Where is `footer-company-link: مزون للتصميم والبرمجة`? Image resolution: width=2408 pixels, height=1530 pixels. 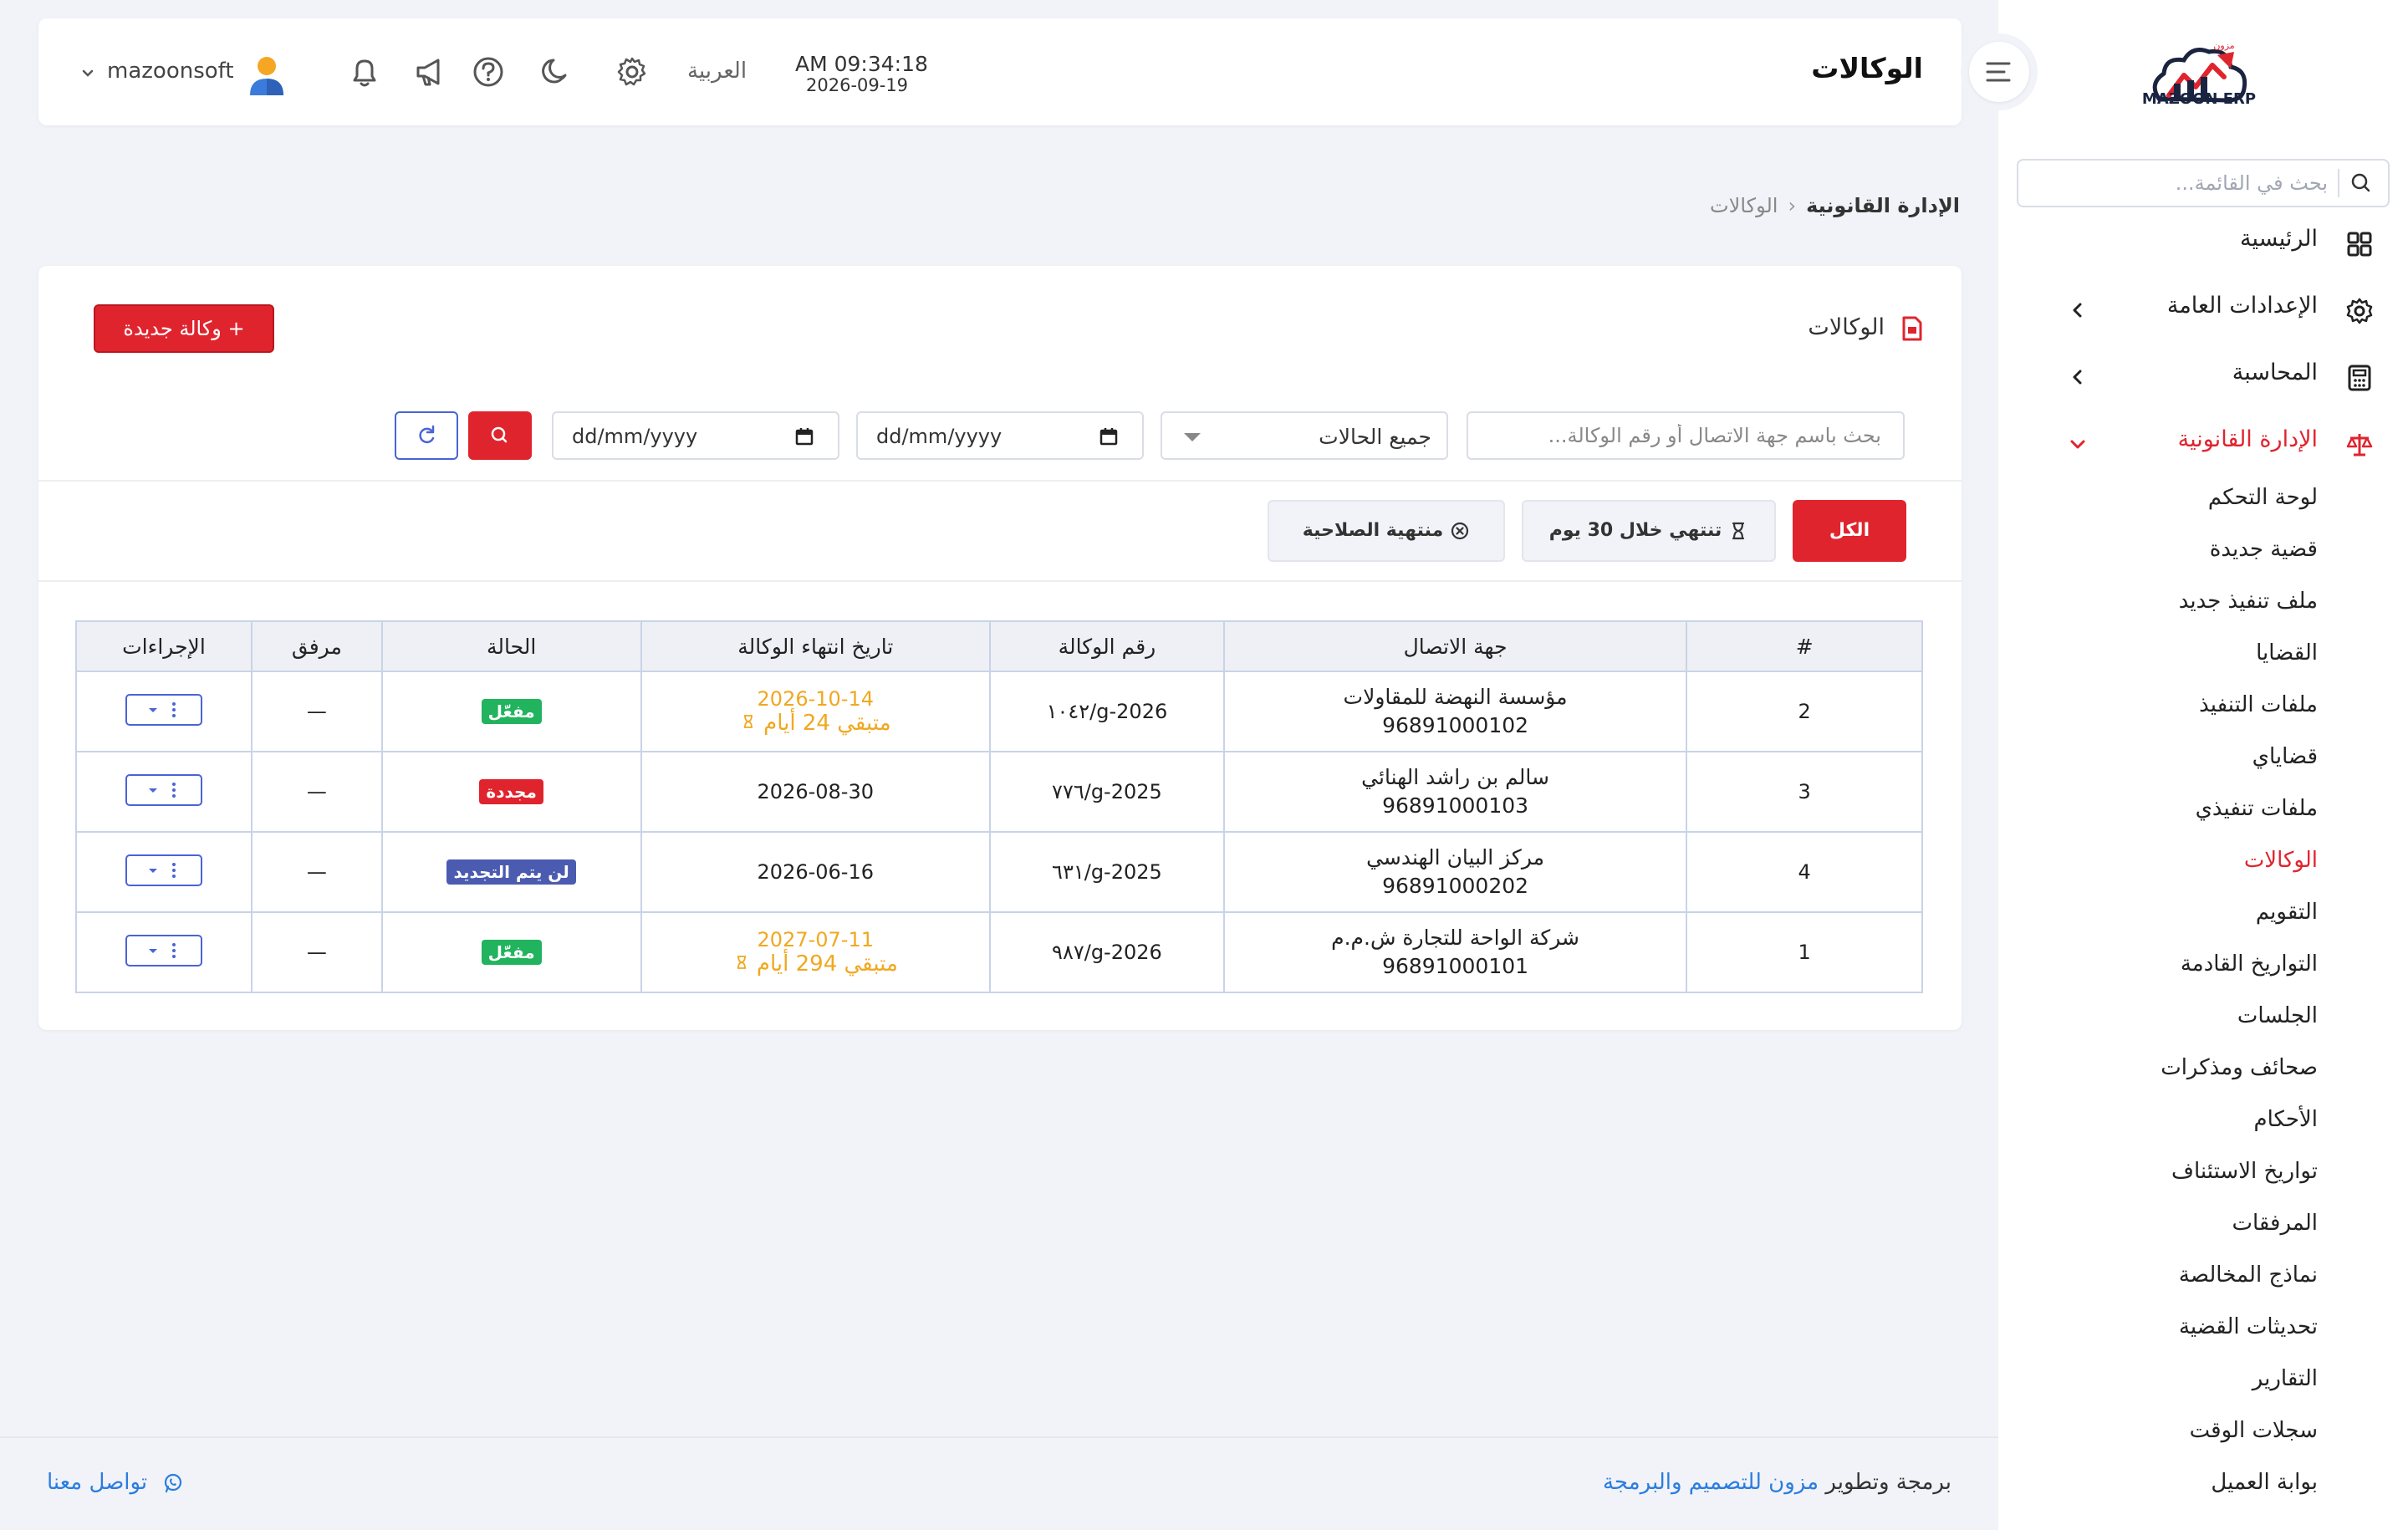
footer-company-link: مزون للتصميم والبرمجة is located at coordinates (1711, 1483).